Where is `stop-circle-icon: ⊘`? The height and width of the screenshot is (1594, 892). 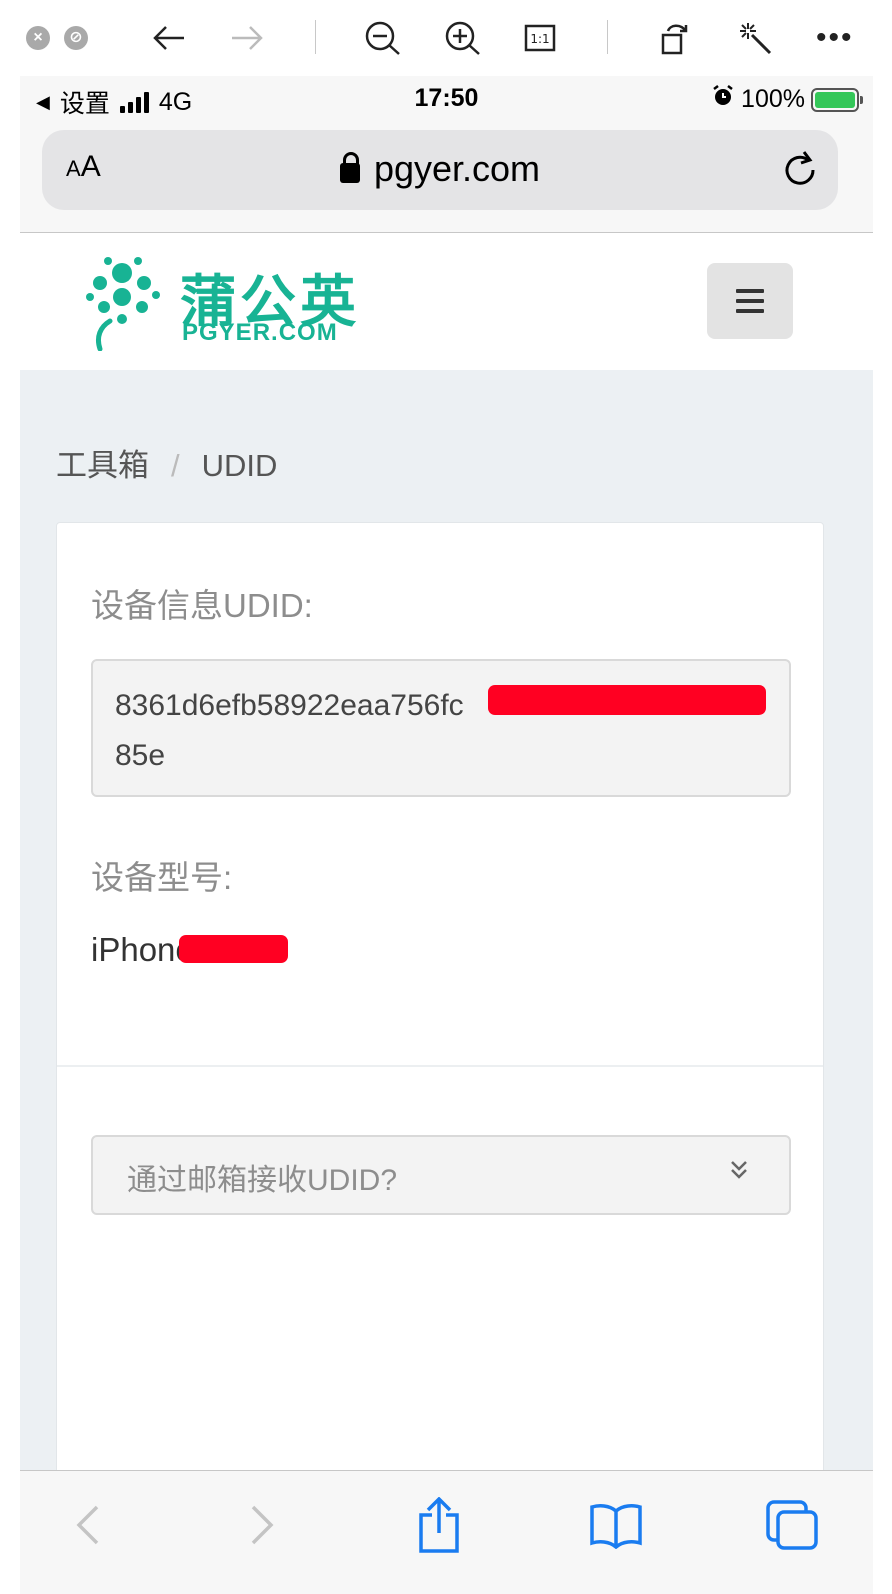
stop-circle-icon: ⊘ is located at coordinates (76, 38).